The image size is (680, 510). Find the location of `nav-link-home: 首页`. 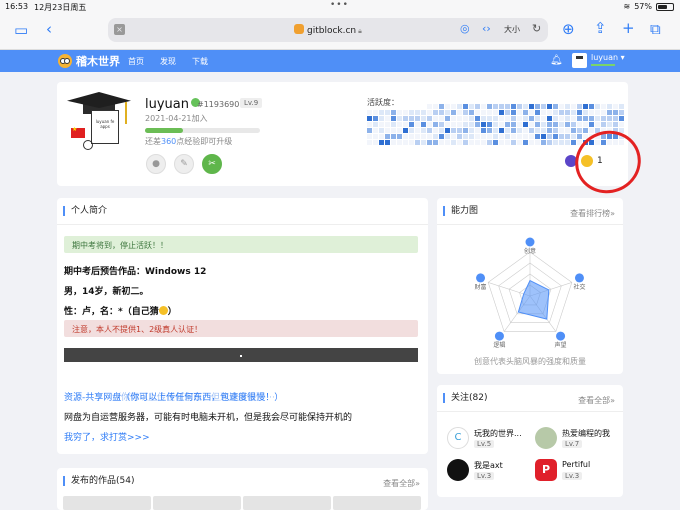

nav-link-home: 首页 is located at coordinates (136, 61).